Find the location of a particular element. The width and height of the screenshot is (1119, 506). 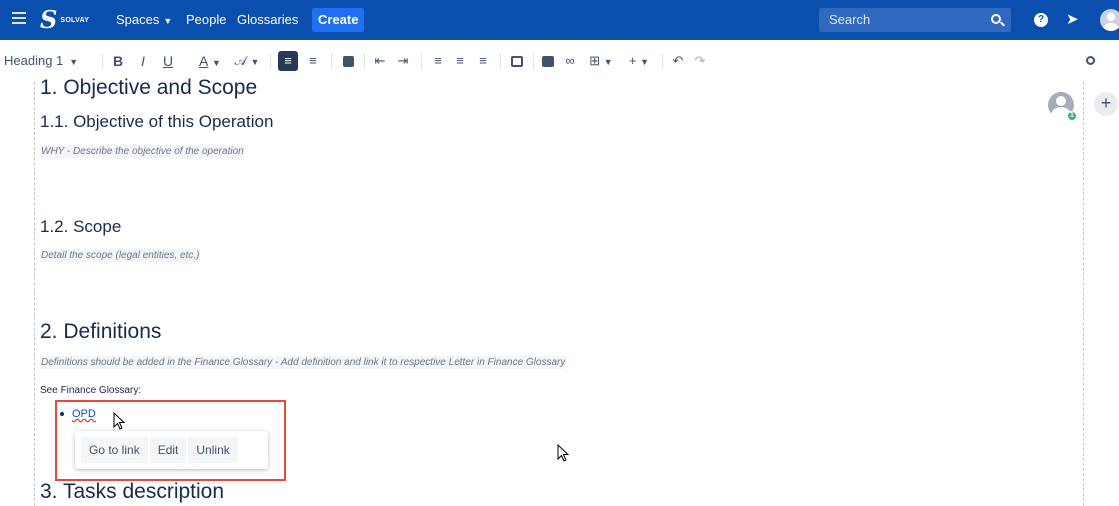

heading-scope: 1.2. Scope is located at coordinates (80, 227).